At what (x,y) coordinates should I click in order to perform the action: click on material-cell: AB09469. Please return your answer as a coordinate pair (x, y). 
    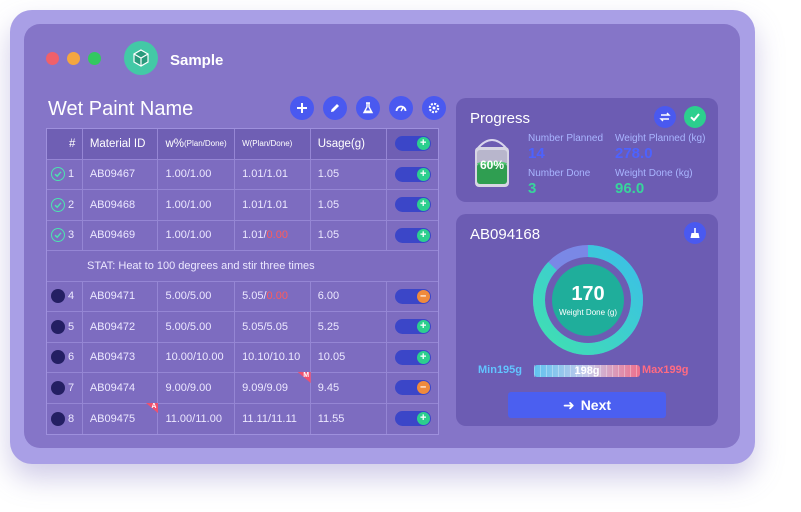
    Looking at the image, I should click on (121, 235).